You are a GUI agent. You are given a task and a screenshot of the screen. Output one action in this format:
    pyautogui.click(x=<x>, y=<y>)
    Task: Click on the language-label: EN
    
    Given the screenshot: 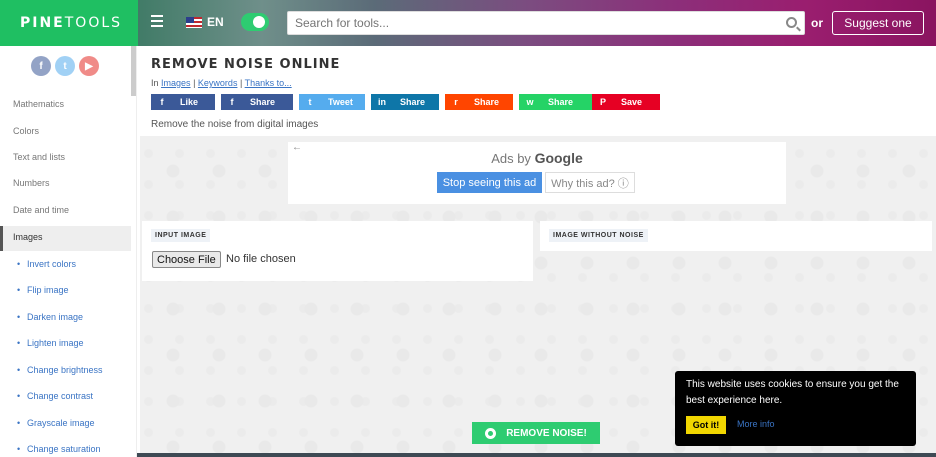 What is the action you would take?
    pyautogui.click(x=215, y=22)
    